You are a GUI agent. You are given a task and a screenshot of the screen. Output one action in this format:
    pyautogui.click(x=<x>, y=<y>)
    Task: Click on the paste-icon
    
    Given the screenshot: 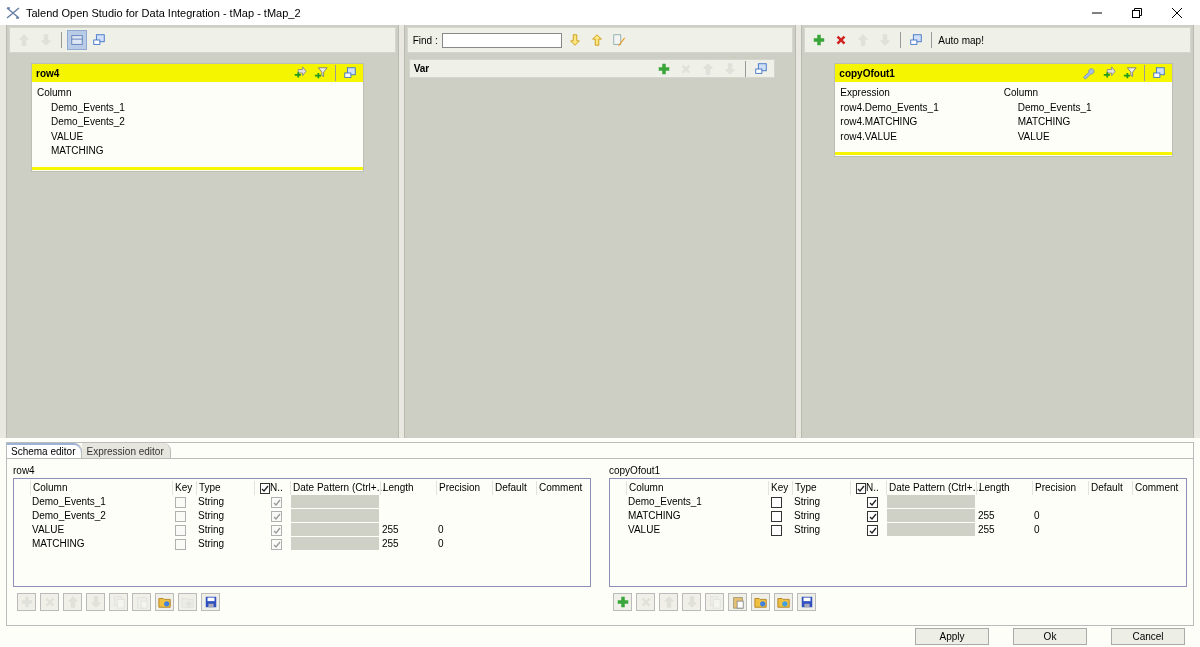 What is the action you would take?
    pyautogui.click(x=737, y=602)
    